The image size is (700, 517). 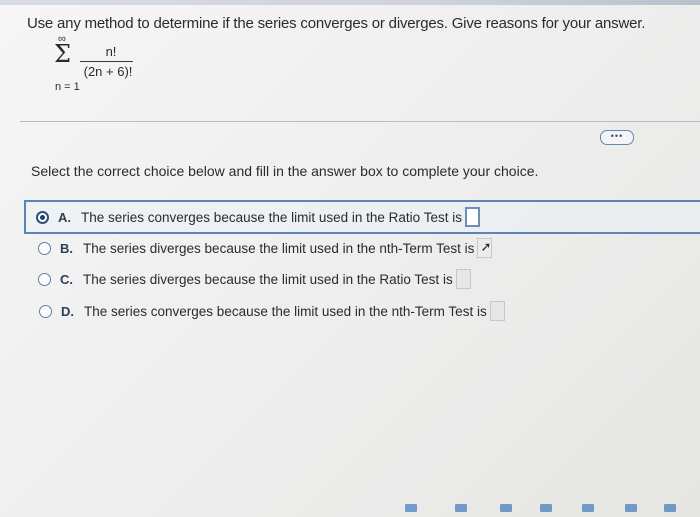 I want to click on choice-b-answer-box: ➚, so click(x=485, y=248).